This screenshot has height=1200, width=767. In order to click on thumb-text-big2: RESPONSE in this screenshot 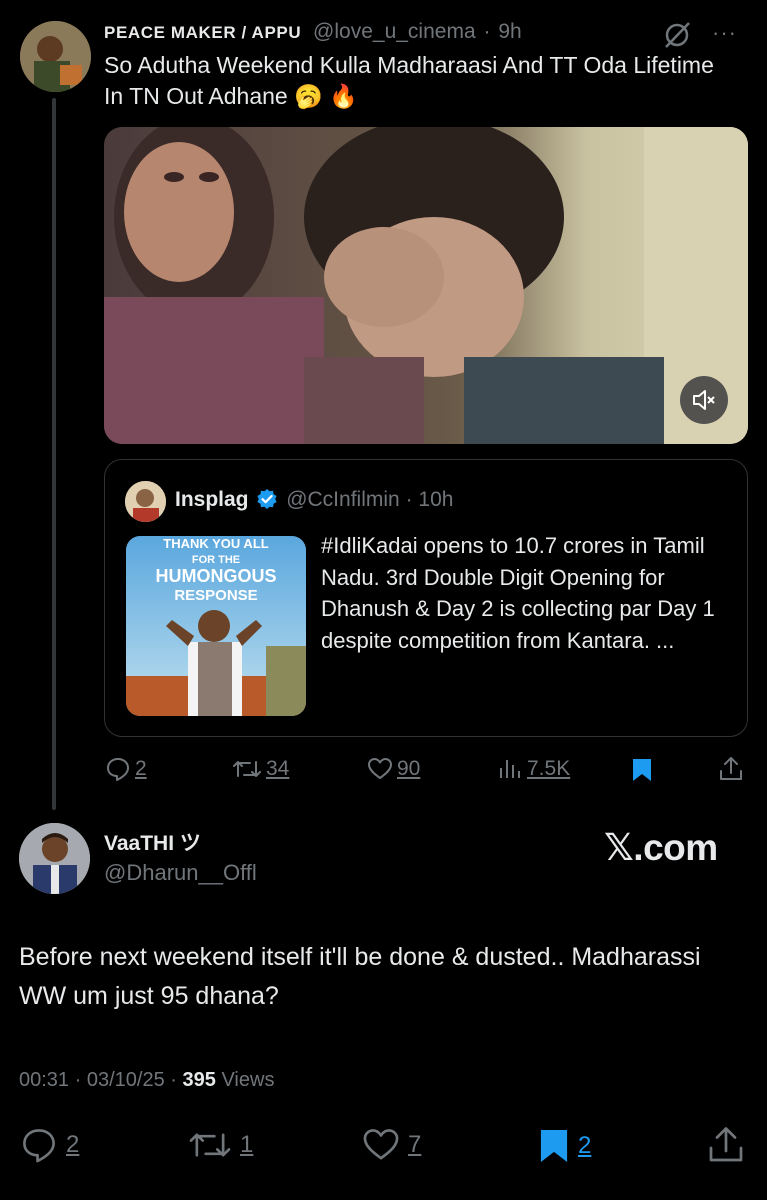, I will do `click(215, 595)`.